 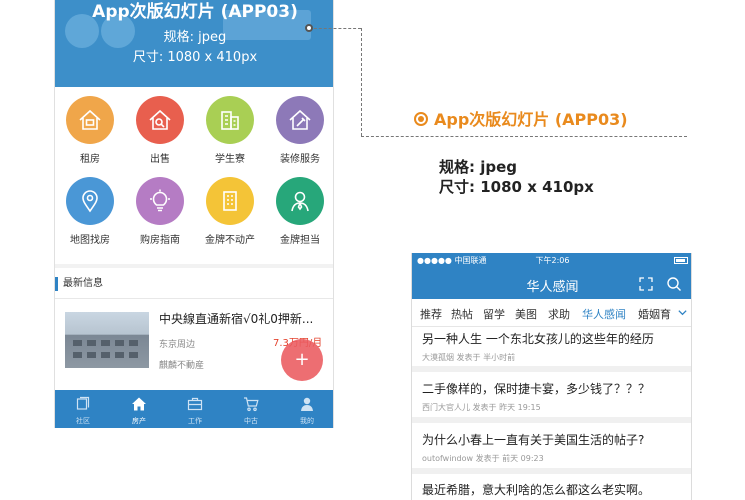 What do you see at coordinates (526, 314) in the screenshot?
I see `channel-tab: 美图` at bounding box center [526, 314].